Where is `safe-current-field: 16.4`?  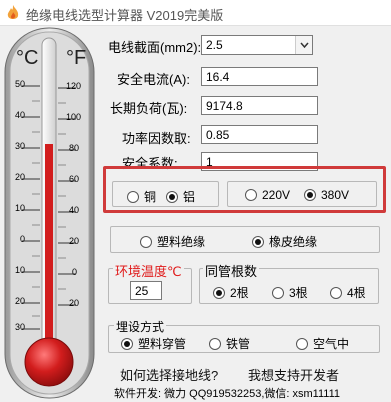
safe-current-field: 16.4 is located at coordinates (259, 76).